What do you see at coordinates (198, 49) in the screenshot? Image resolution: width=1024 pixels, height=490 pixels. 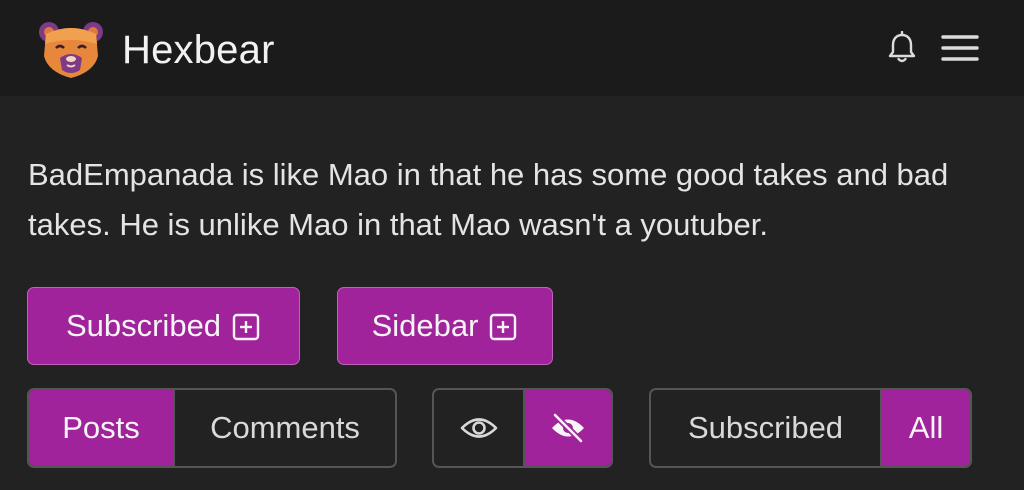 I see `site-title: Hexbear` at bounding box center [198, 49].